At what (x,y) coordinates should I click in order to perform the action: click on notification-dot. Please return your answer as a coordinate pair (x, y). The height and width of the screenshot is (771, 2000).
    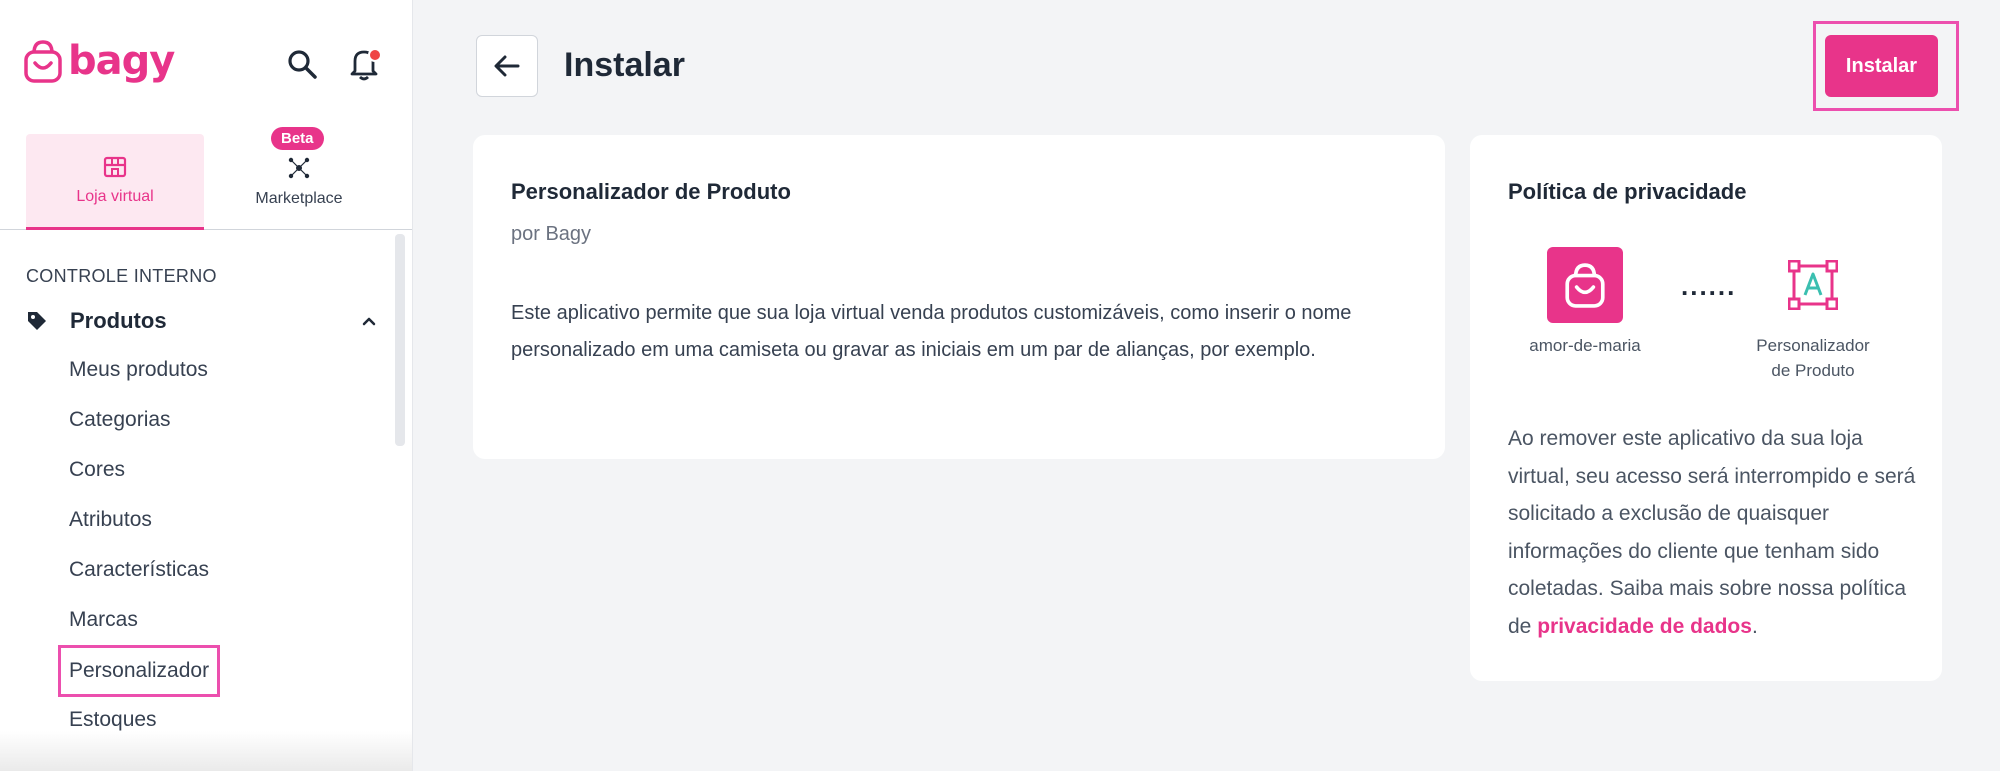
    Looking at the image, I should click on (375, 55).